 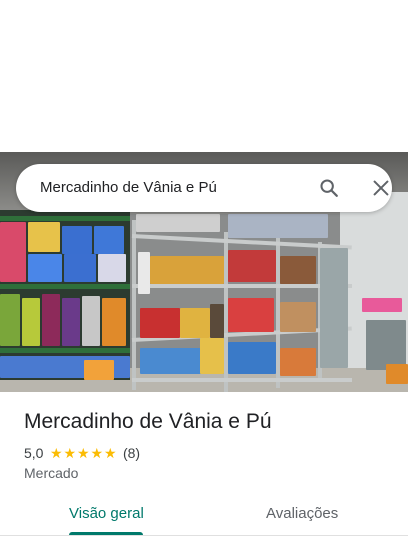 I want to click on tab-overview: Visão geral, so click(x=106, y=513).